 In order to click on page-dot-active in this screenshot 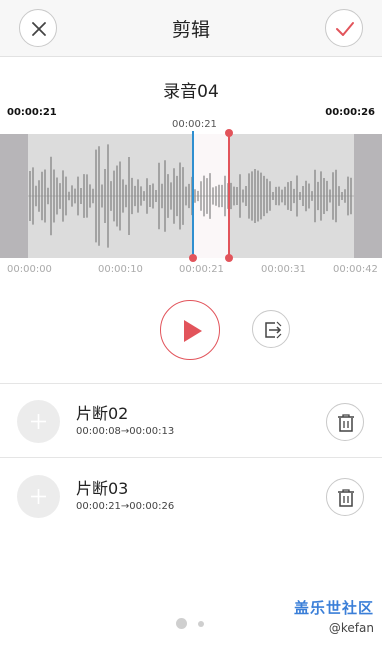, I will do `click(181, 623)`.